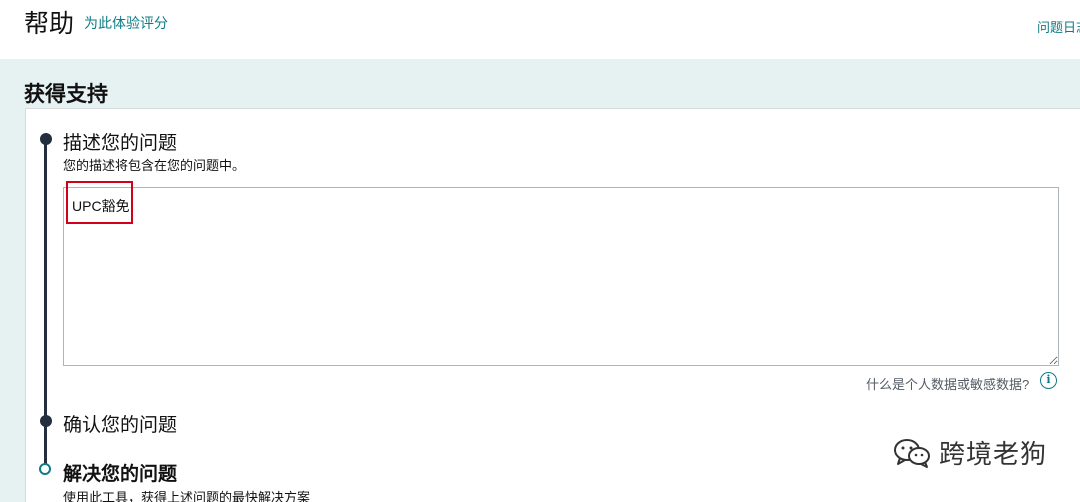 Image resolution: width=1080 pixels, height=502 pixels. What do you see at coordinates (49, 24) in the screenshot?
I see `page-title: 帮助` at bounding box center [49, 24].